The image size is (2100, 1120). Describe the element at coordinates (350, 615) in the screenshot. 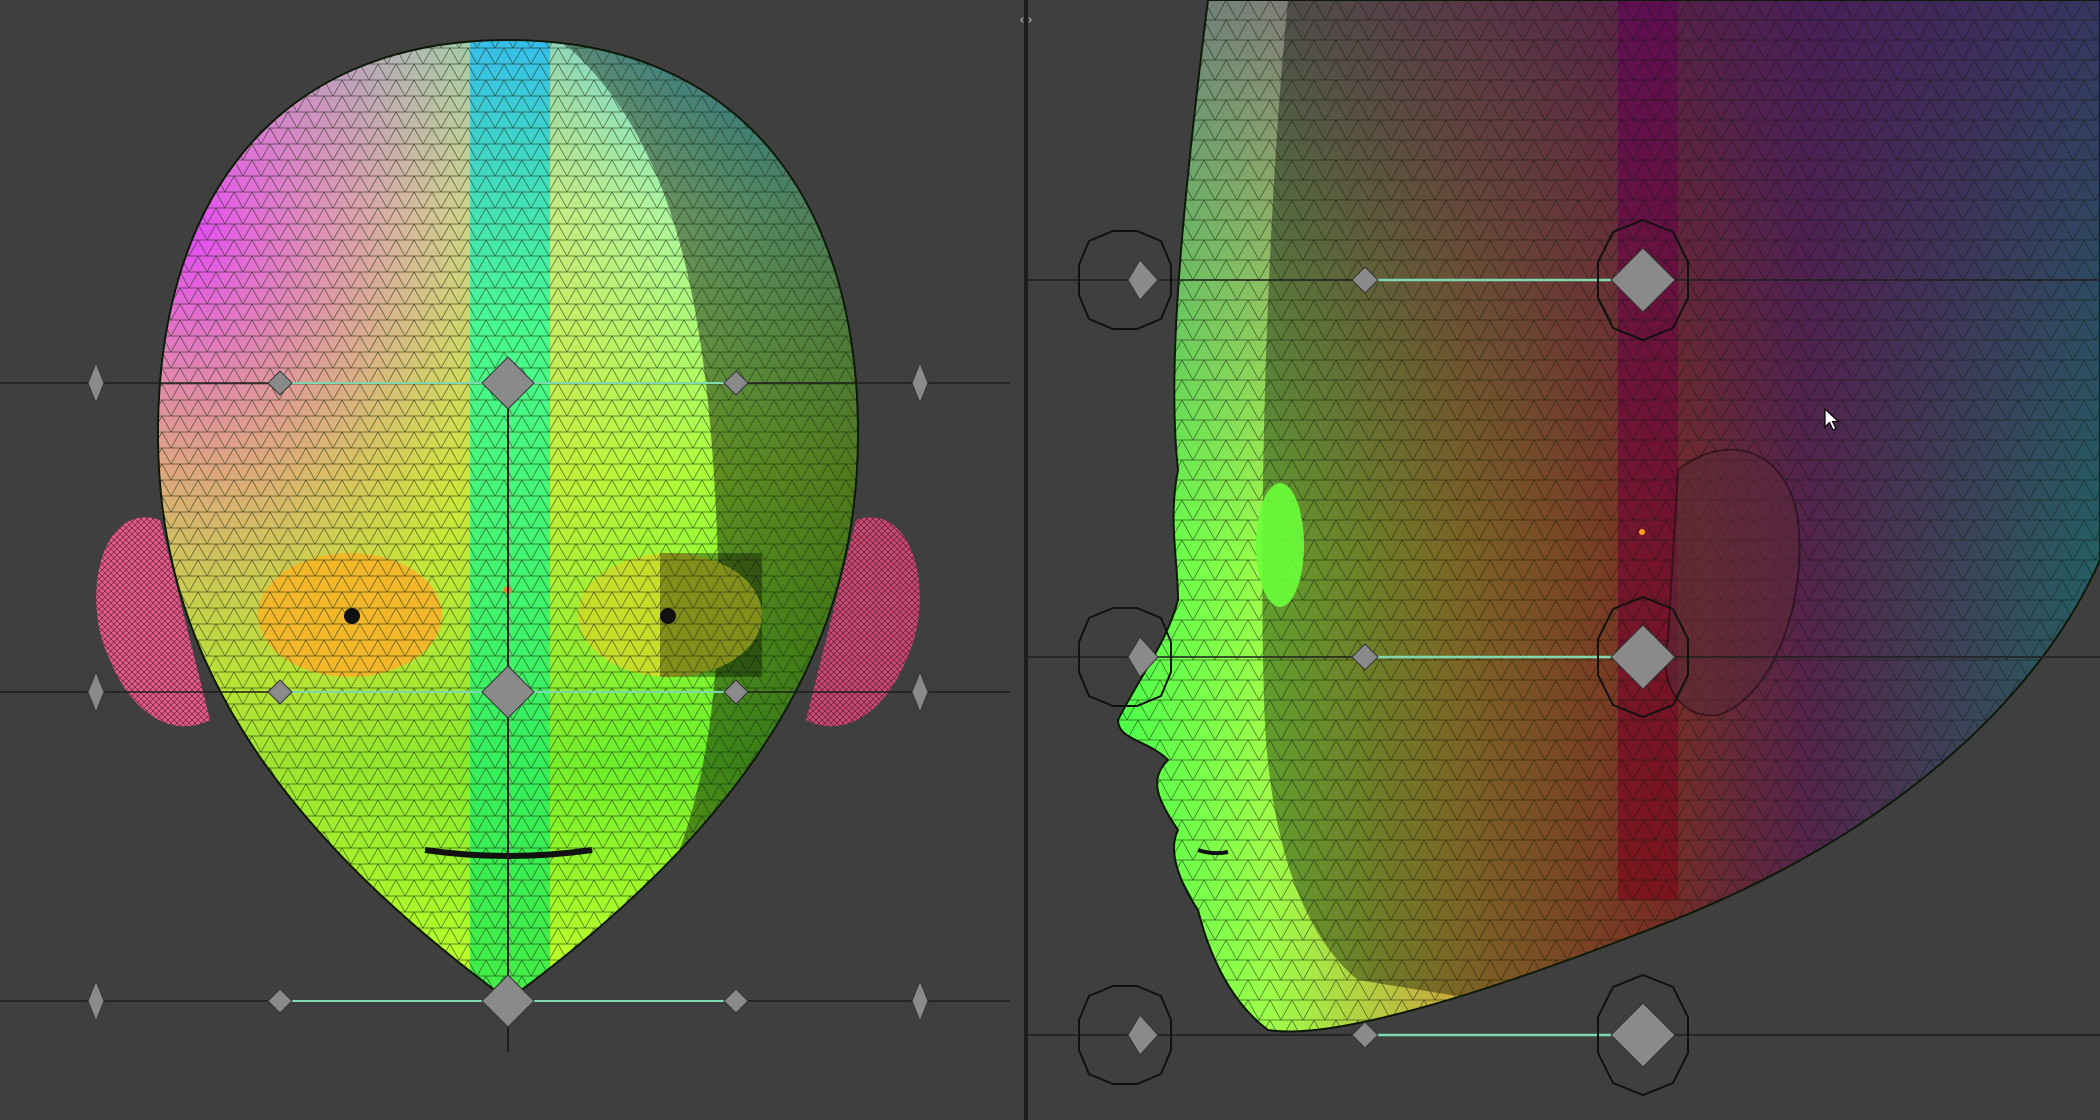

I see `left-eye` at that location.